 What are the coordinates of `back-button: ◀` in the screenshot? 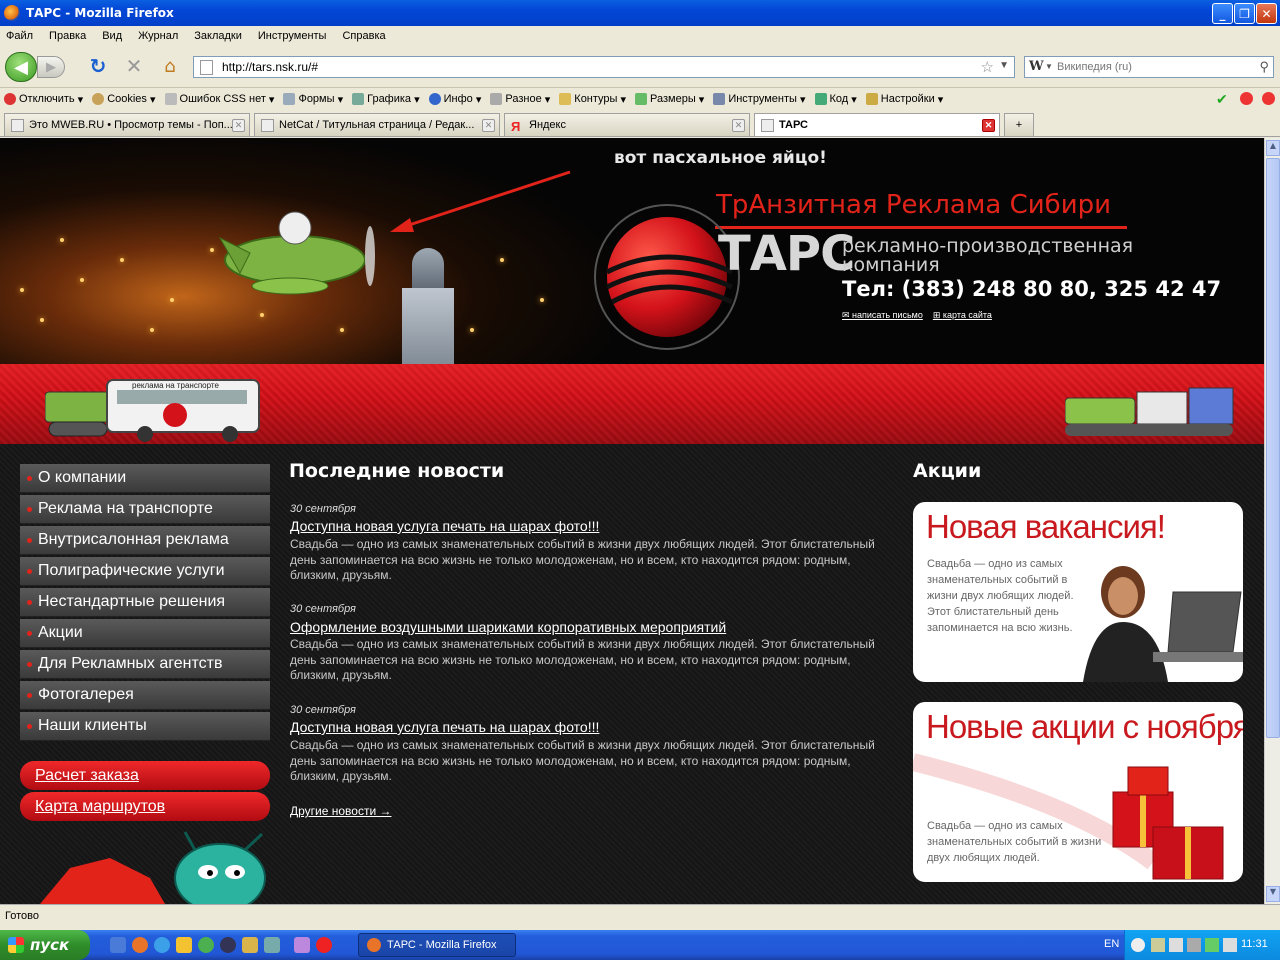 It's located at (21, 67).